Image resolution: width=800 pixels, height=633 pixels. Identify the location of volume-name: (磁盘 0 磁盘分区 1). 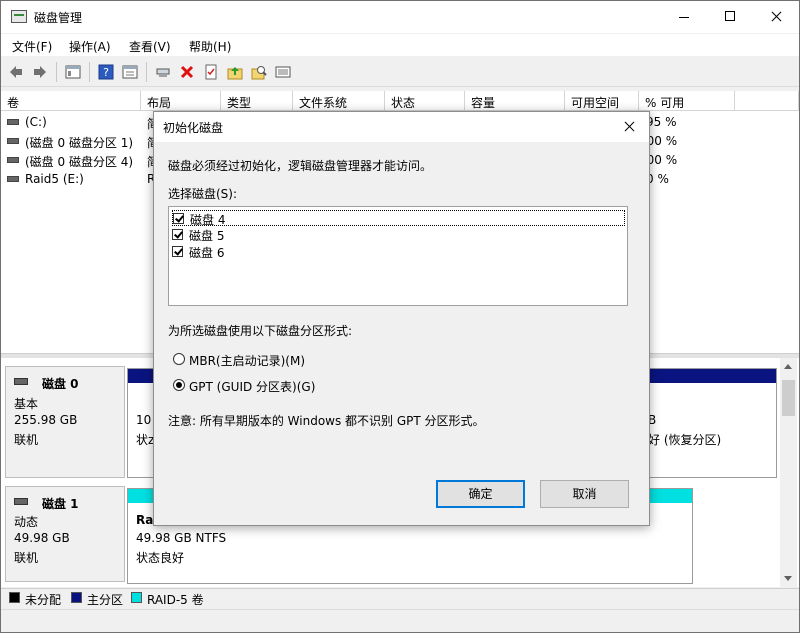
(79, 143).